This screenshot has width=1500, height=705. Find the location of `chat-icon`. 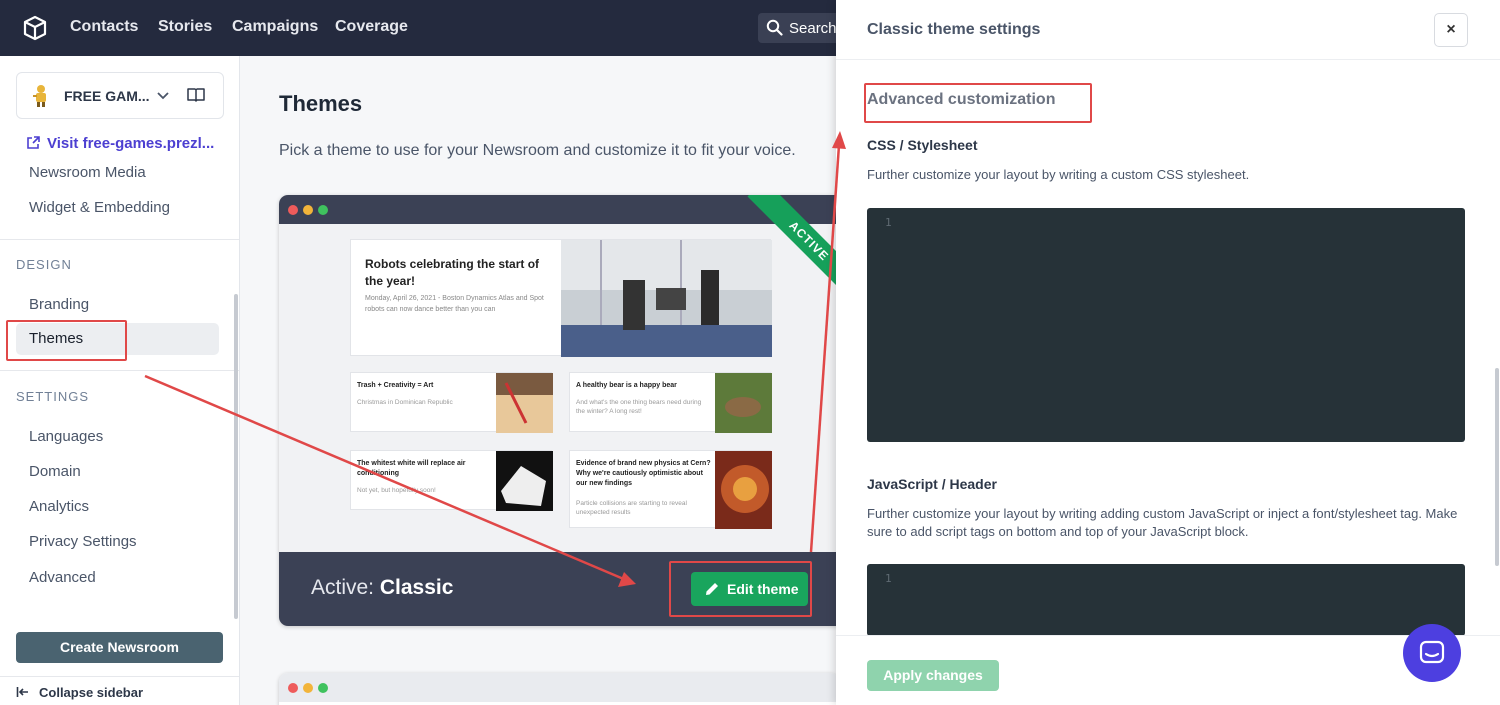

chat-icon is located at coordinates (1432, 652).